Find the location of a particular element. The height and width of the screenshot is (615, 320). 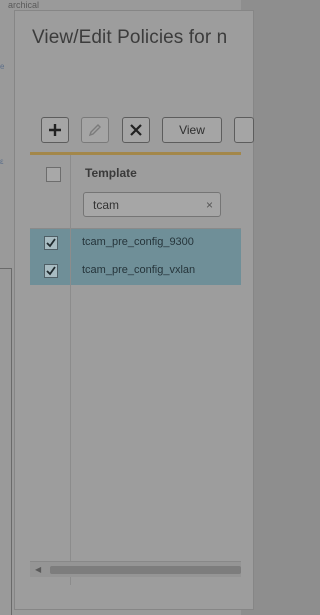

plus-icon is located at coordinates (55, 130).